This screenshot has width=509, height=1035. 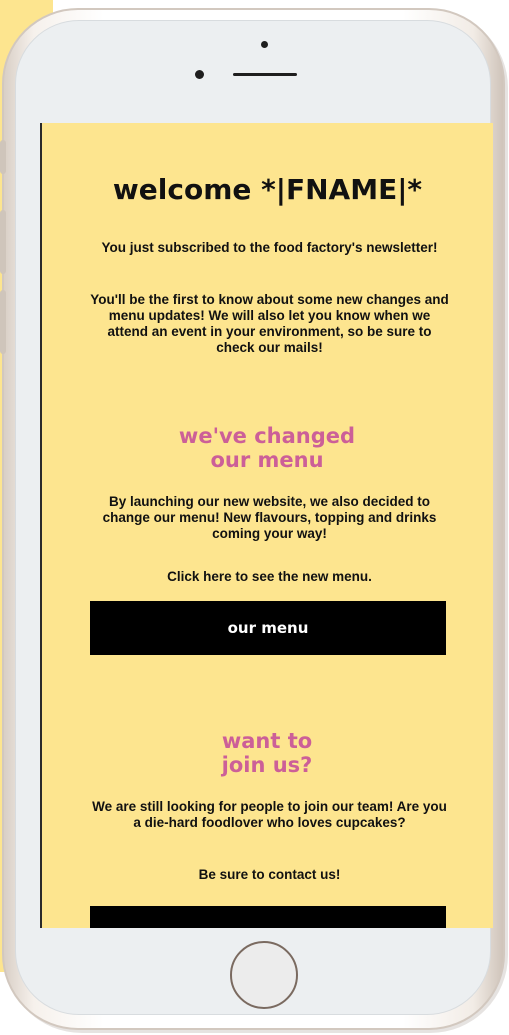 What do you see at coordinates (269, 874) in the screenshot?
I see `join-cta-text: Be sure to contact us!` at bounding box center [269, 874].